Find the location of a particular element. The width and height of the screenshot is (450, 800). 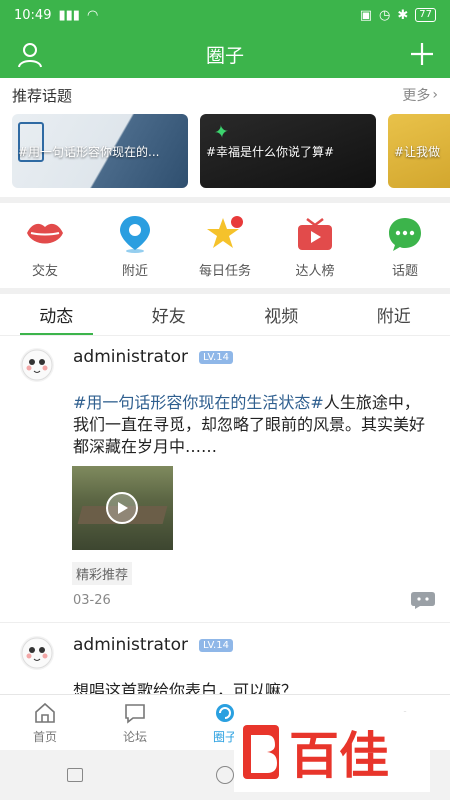

quick-item-nearby: 附近 is located at coordinates (135, 246).